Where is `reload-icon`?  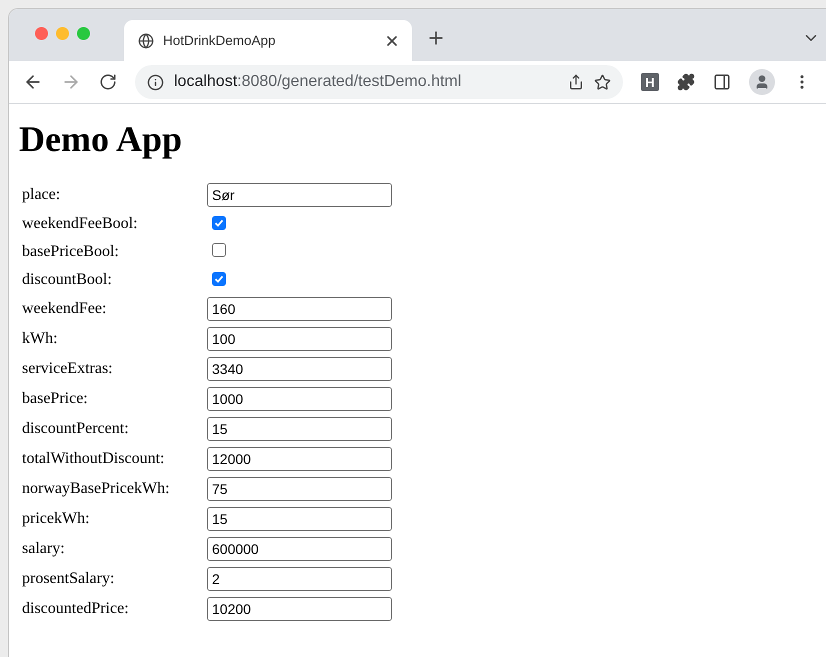 reload-icon is located at coordinates (108, 82).